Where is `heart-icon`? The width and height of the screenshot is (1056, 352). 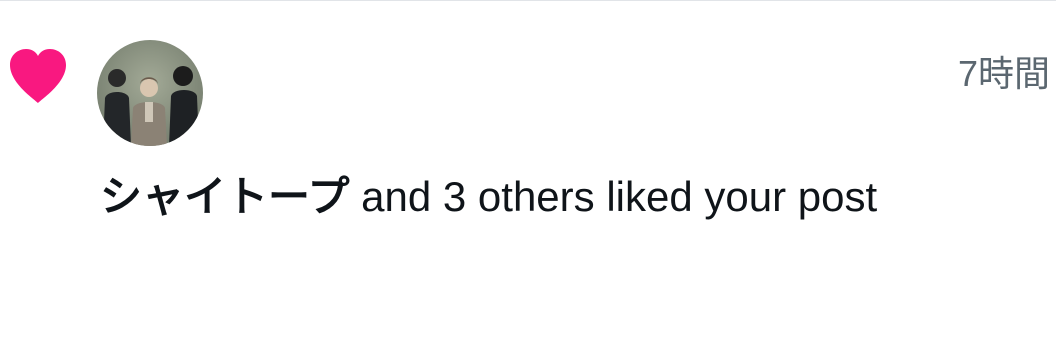
heart-icon is located at coordinates (38, 76).